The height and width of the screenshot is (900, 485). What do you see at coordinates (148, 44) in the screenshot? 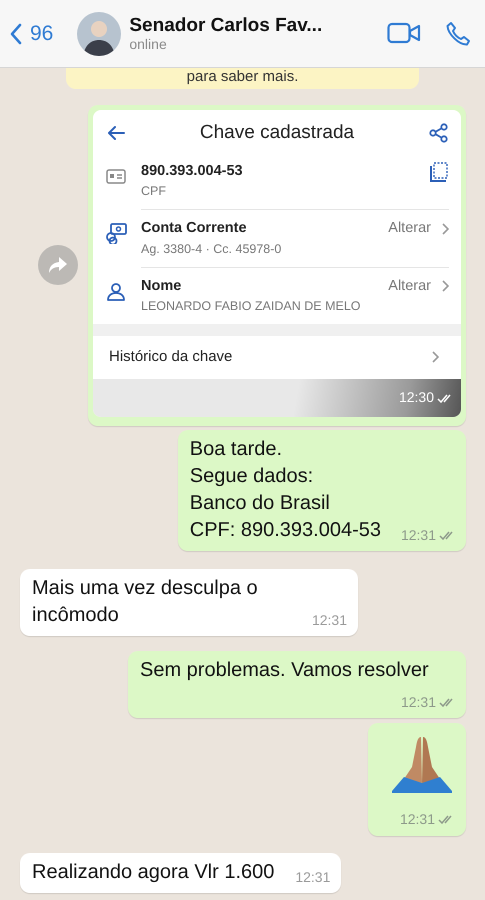
I see `contact-status: online` at bounding box center [148, 44].